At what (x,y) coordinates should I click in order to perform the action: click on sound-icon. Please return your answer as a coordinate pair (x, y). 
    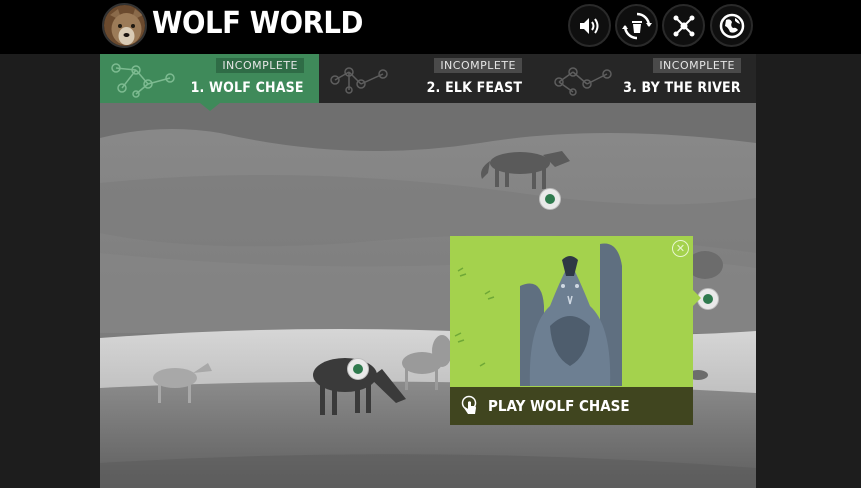
    Looking at the image, I should click on (588, 25).